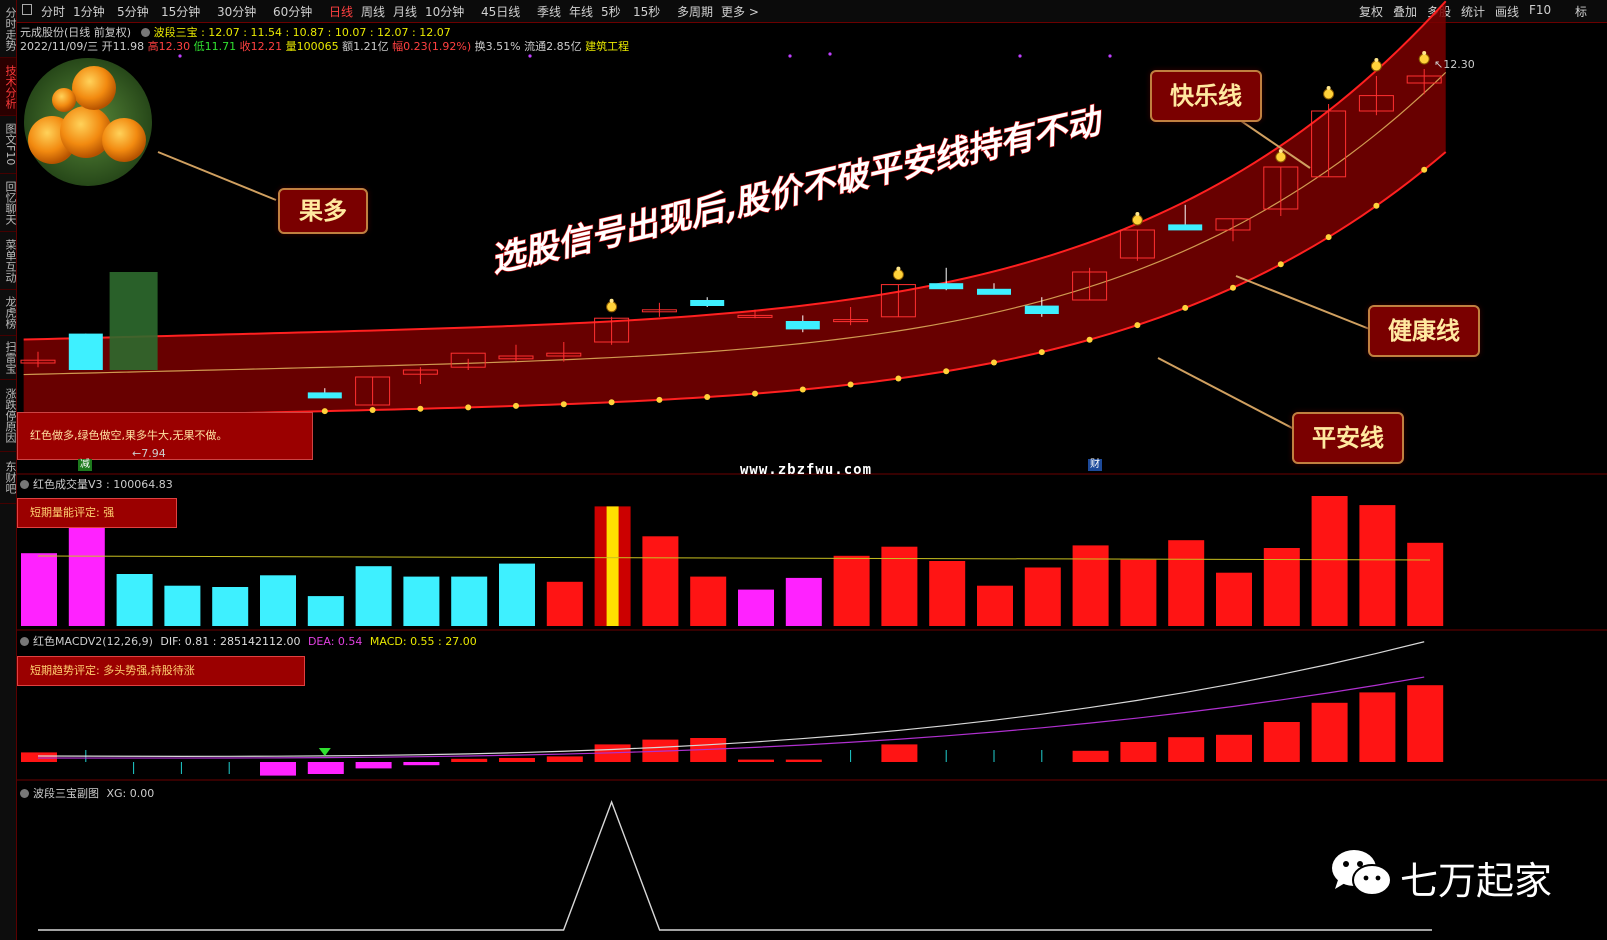 The height and width of the screenshot is (940, 1607). I want to click on xg-toggle-icon, so click(24, 793).